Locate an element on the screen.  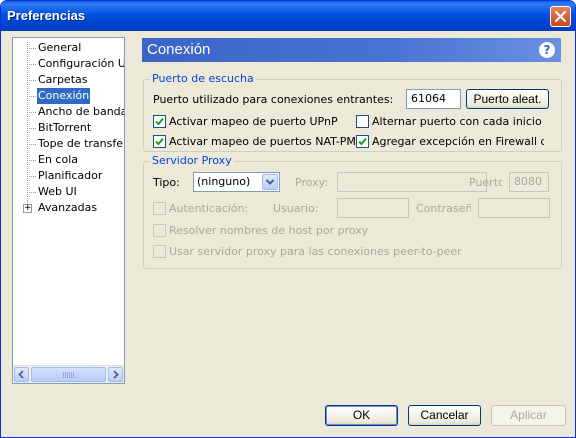
tree-item-label: General is located at coordinates (60, 47).